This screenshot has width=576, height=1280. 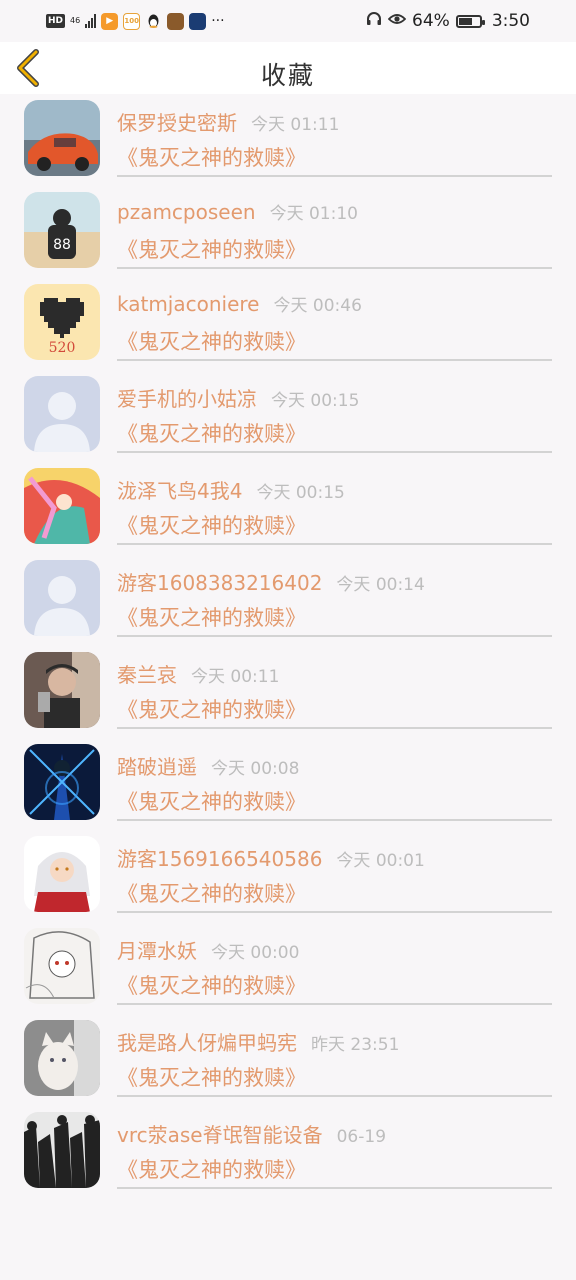 I want to click on favorite-time: 今天 00:01, so click(x=380, y=861).